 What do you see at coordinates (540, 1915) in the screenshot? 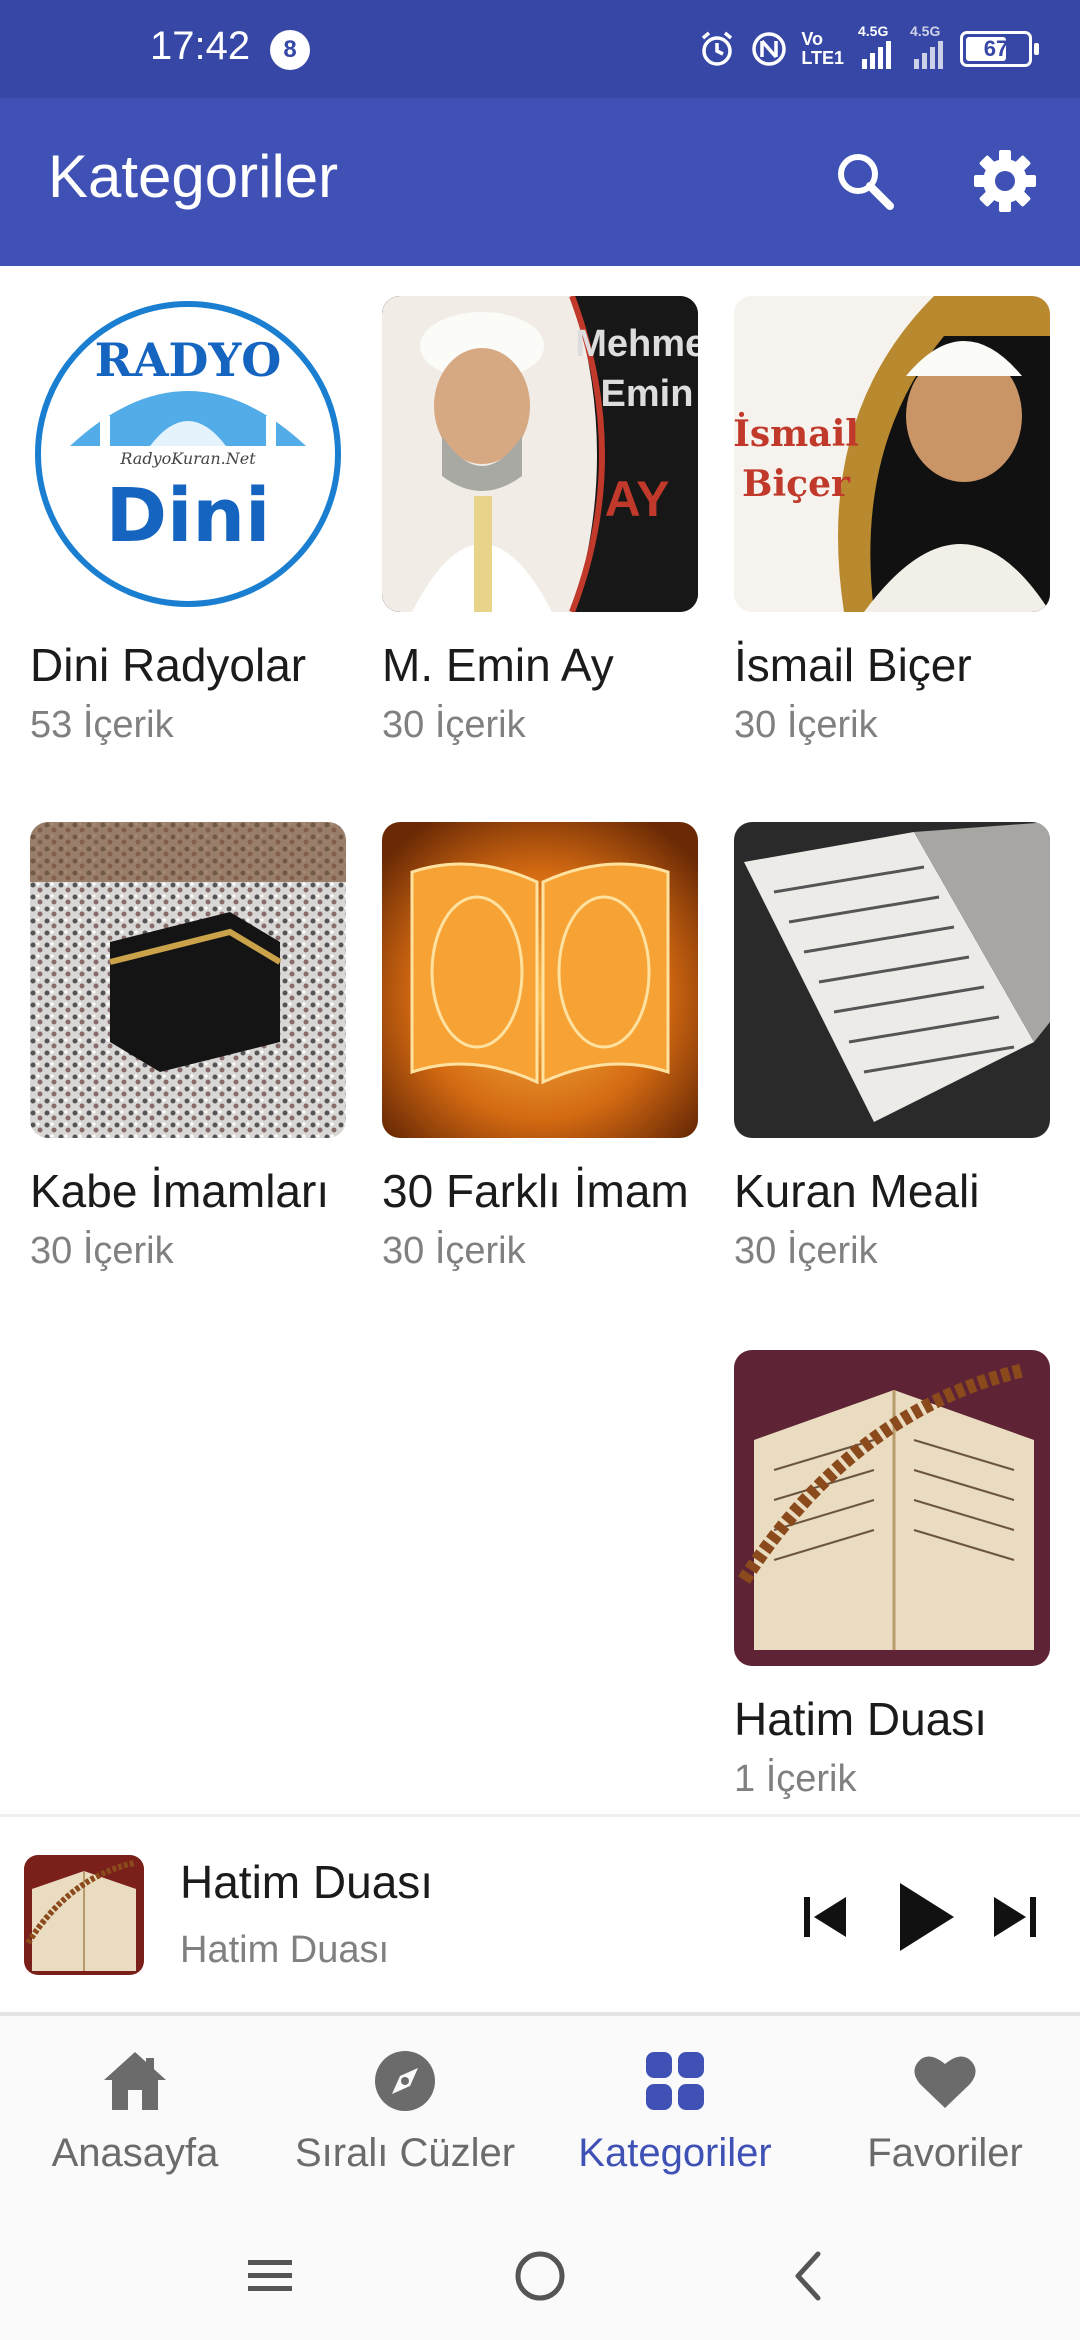
I see `mini-player: Hatim Duası Hatim Duası` at bounding box center [540, 1915].